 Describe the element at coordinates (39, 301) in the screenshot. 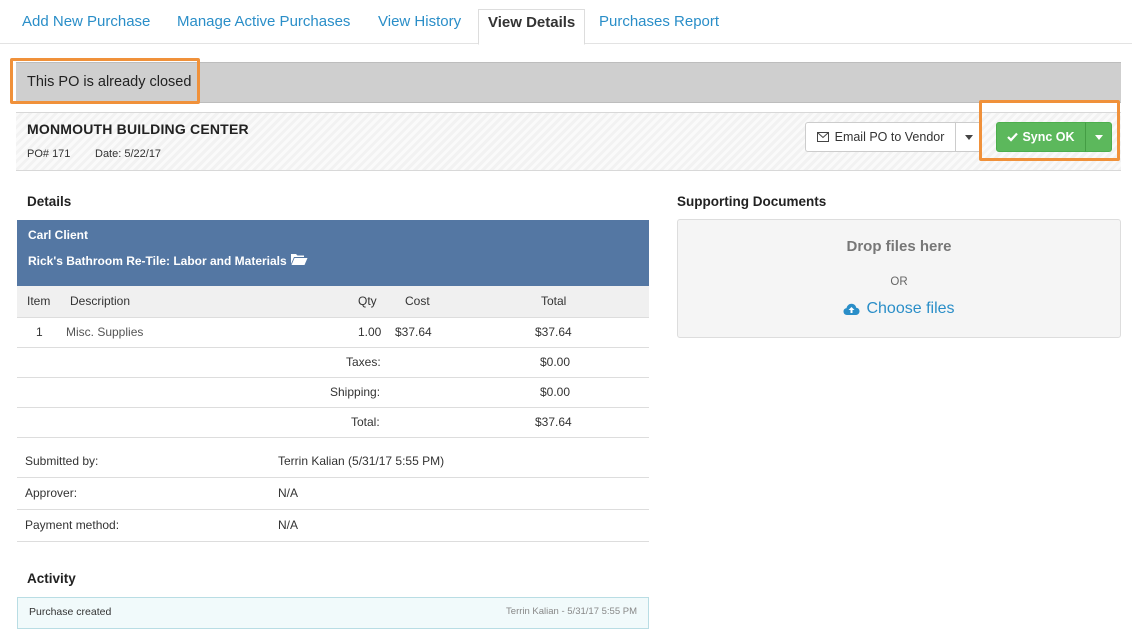

I see `column-header-item: Item` at that location.